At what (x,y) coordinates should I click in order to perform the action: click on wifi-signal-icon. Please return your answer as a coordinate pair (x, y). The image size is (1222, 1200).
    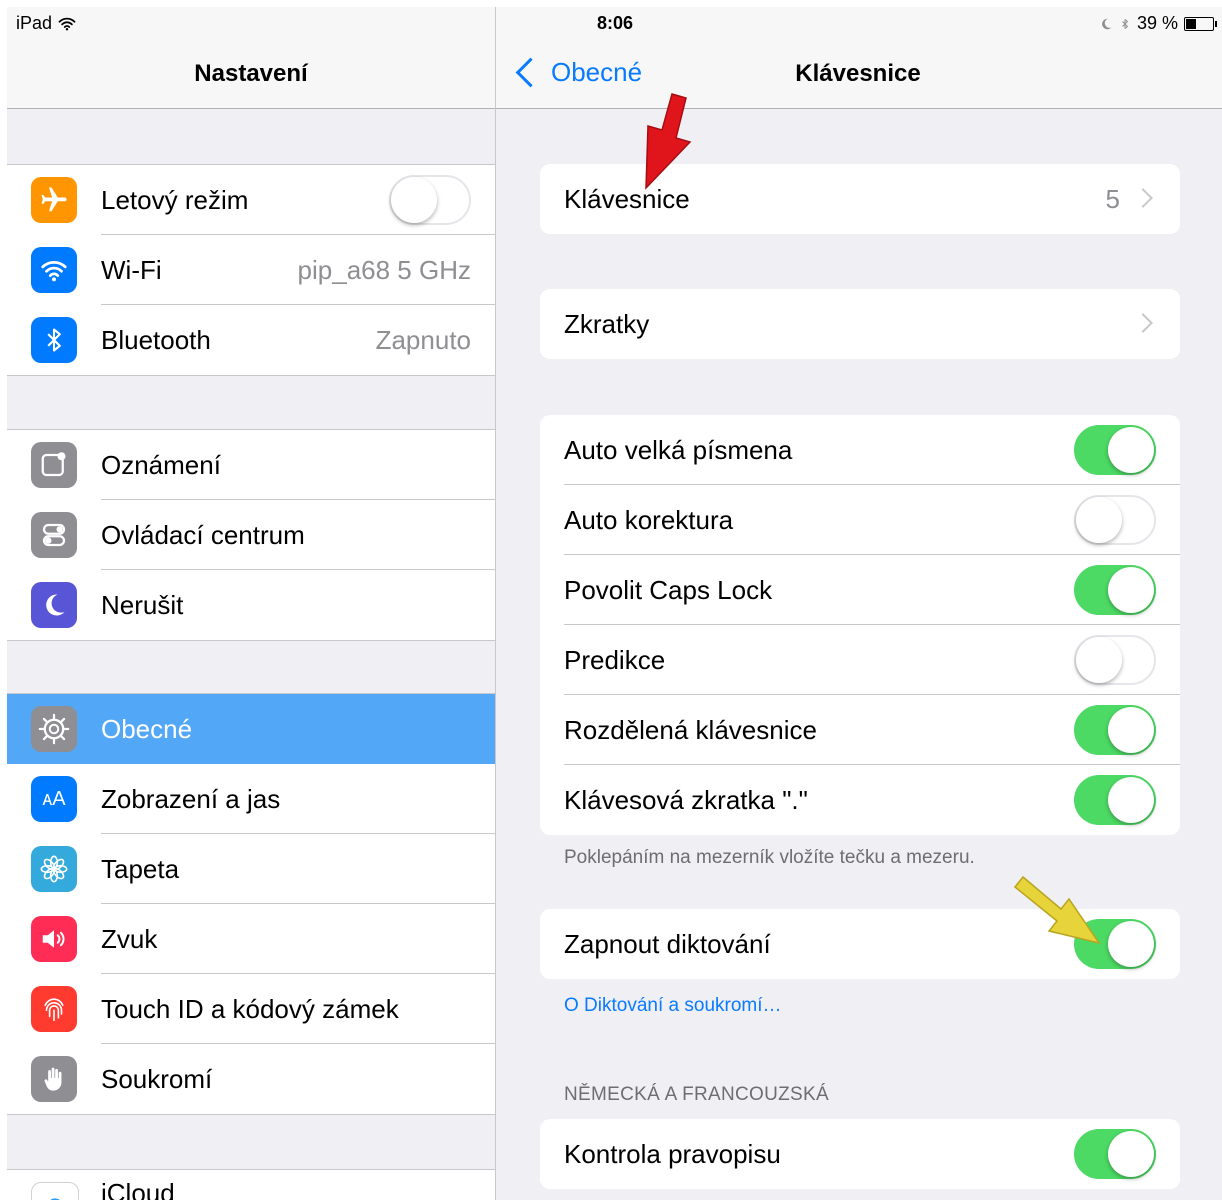
    Looking at the image, I should click on (67, 23).